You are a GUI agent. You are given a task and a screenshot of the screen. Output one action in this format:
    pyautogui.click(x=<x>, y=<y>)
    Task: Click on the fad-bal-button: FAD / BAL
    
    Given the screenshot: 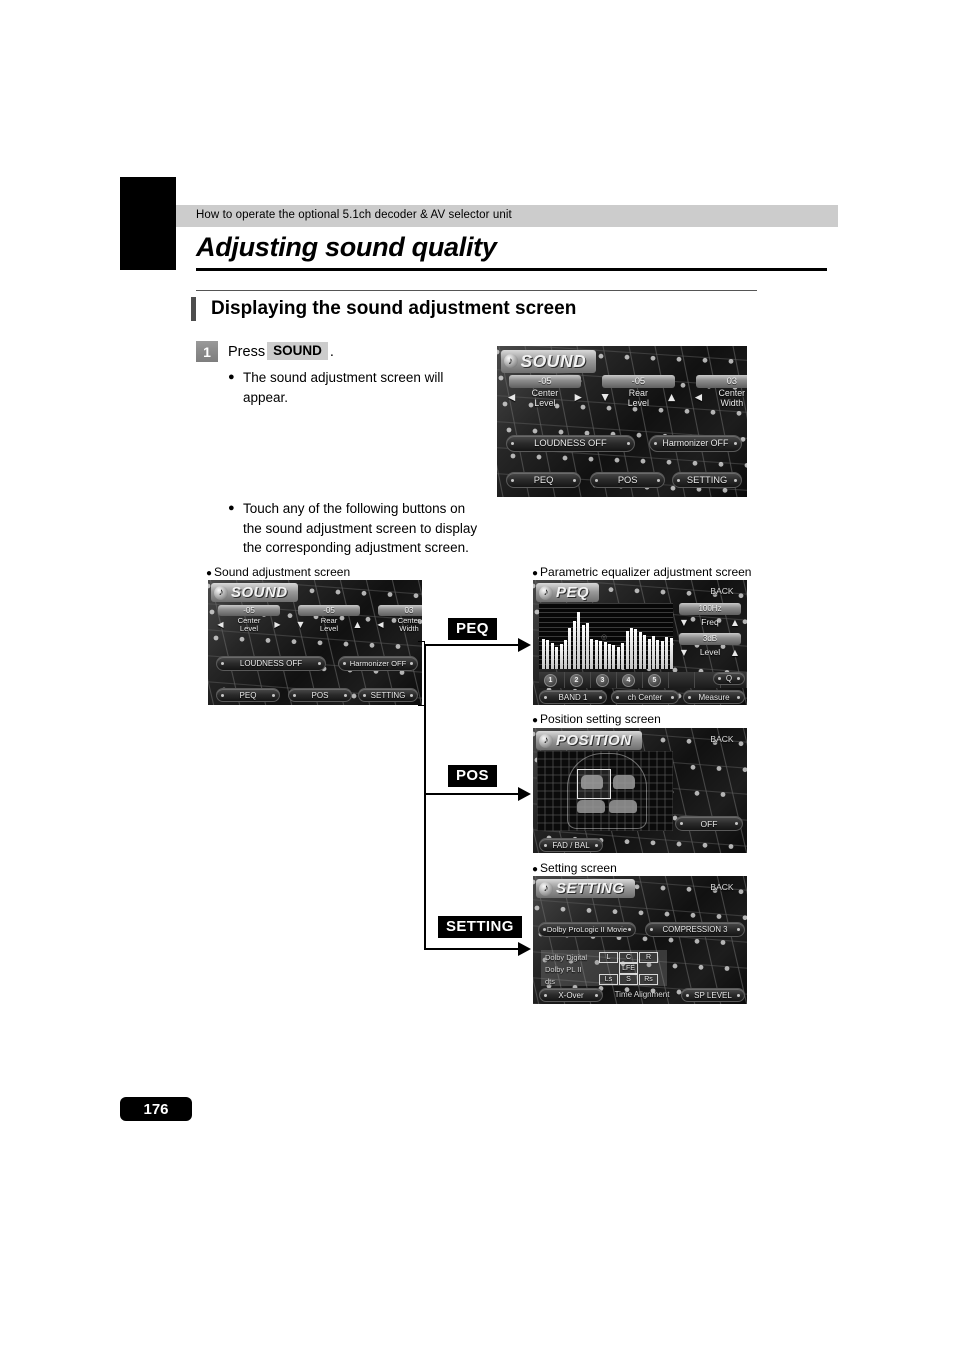 What is the action you would take?
    pyautogui.click(x=571, y=845)
    